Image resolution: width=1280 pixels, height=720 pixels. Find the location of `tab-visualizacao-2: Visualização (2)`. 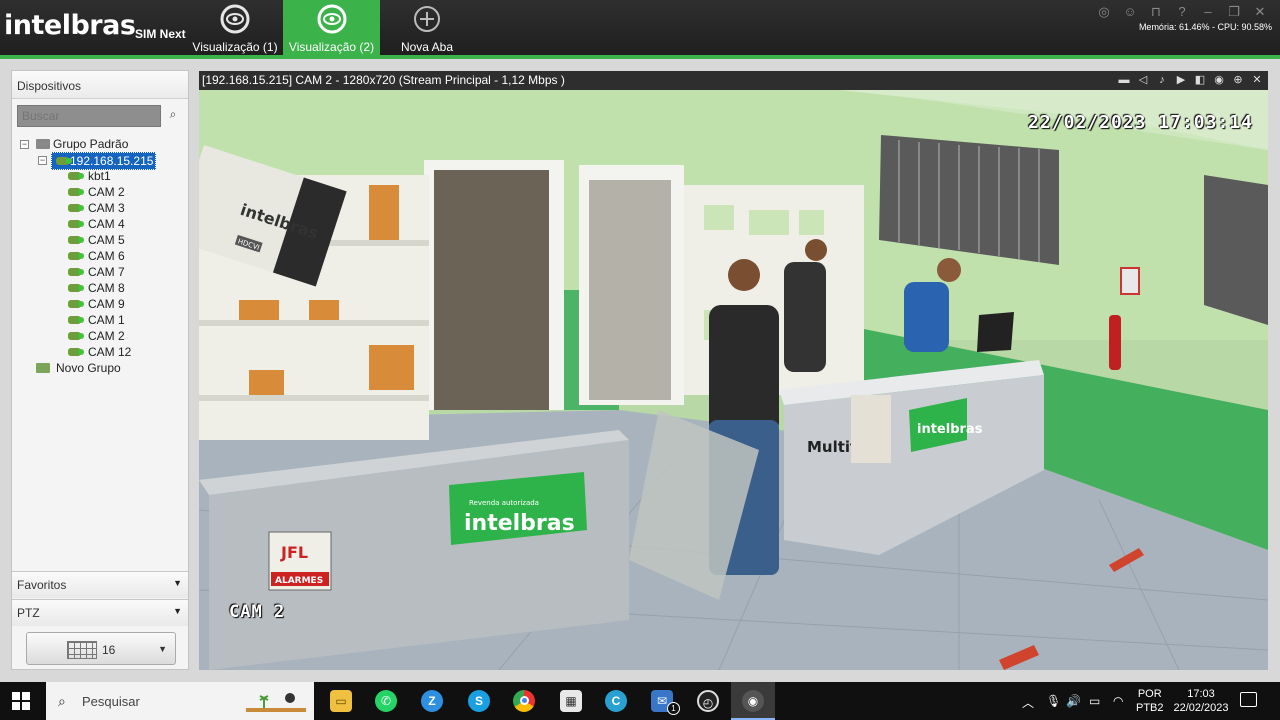

tab-visualizacao-2: Visualização (2) is located at coordinates (331, 27).